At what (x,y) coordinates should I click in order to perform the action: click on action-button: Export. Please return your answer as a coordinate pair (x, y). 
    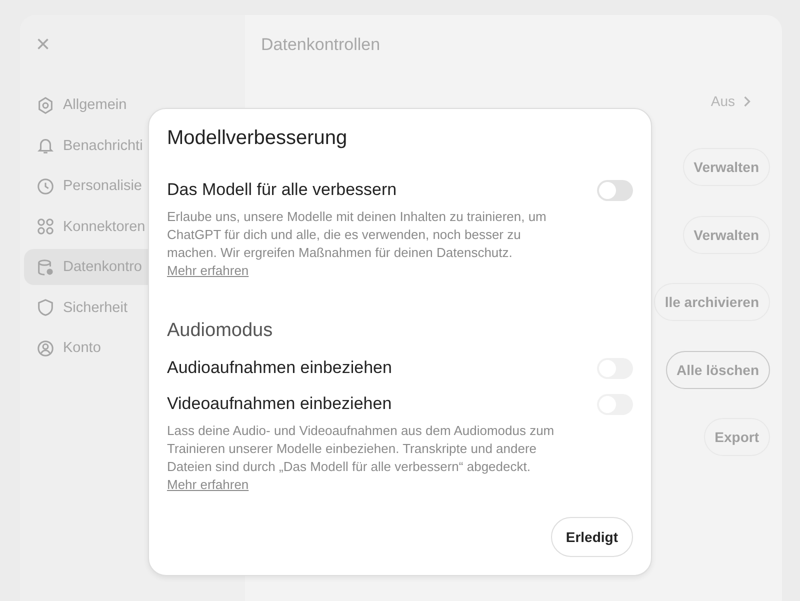
    Looking at the image, I should click on (737, 437).